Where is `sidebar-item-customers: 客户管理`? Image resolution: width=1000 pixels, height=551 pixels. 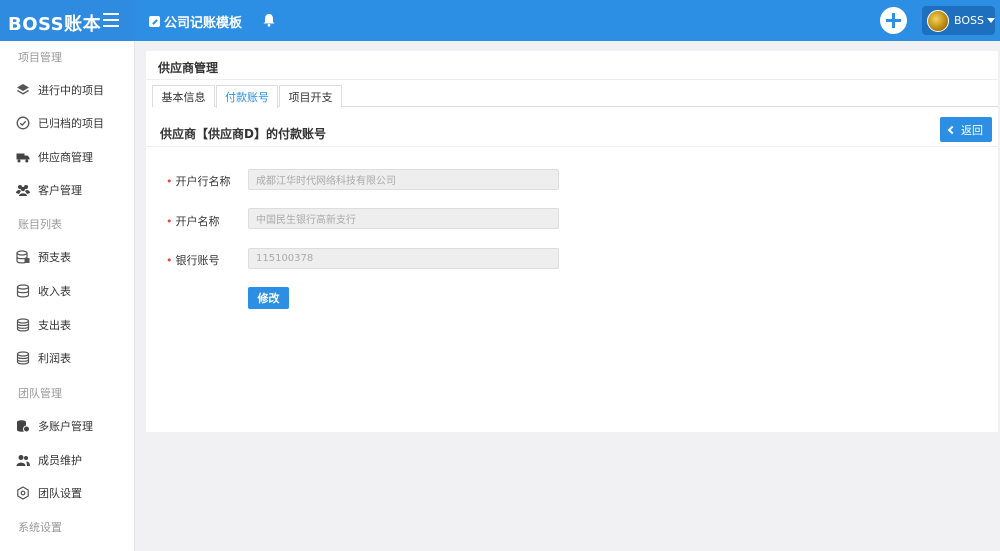 sidebar-item-customers: 客户管理 is located at coordinates (67, 190).